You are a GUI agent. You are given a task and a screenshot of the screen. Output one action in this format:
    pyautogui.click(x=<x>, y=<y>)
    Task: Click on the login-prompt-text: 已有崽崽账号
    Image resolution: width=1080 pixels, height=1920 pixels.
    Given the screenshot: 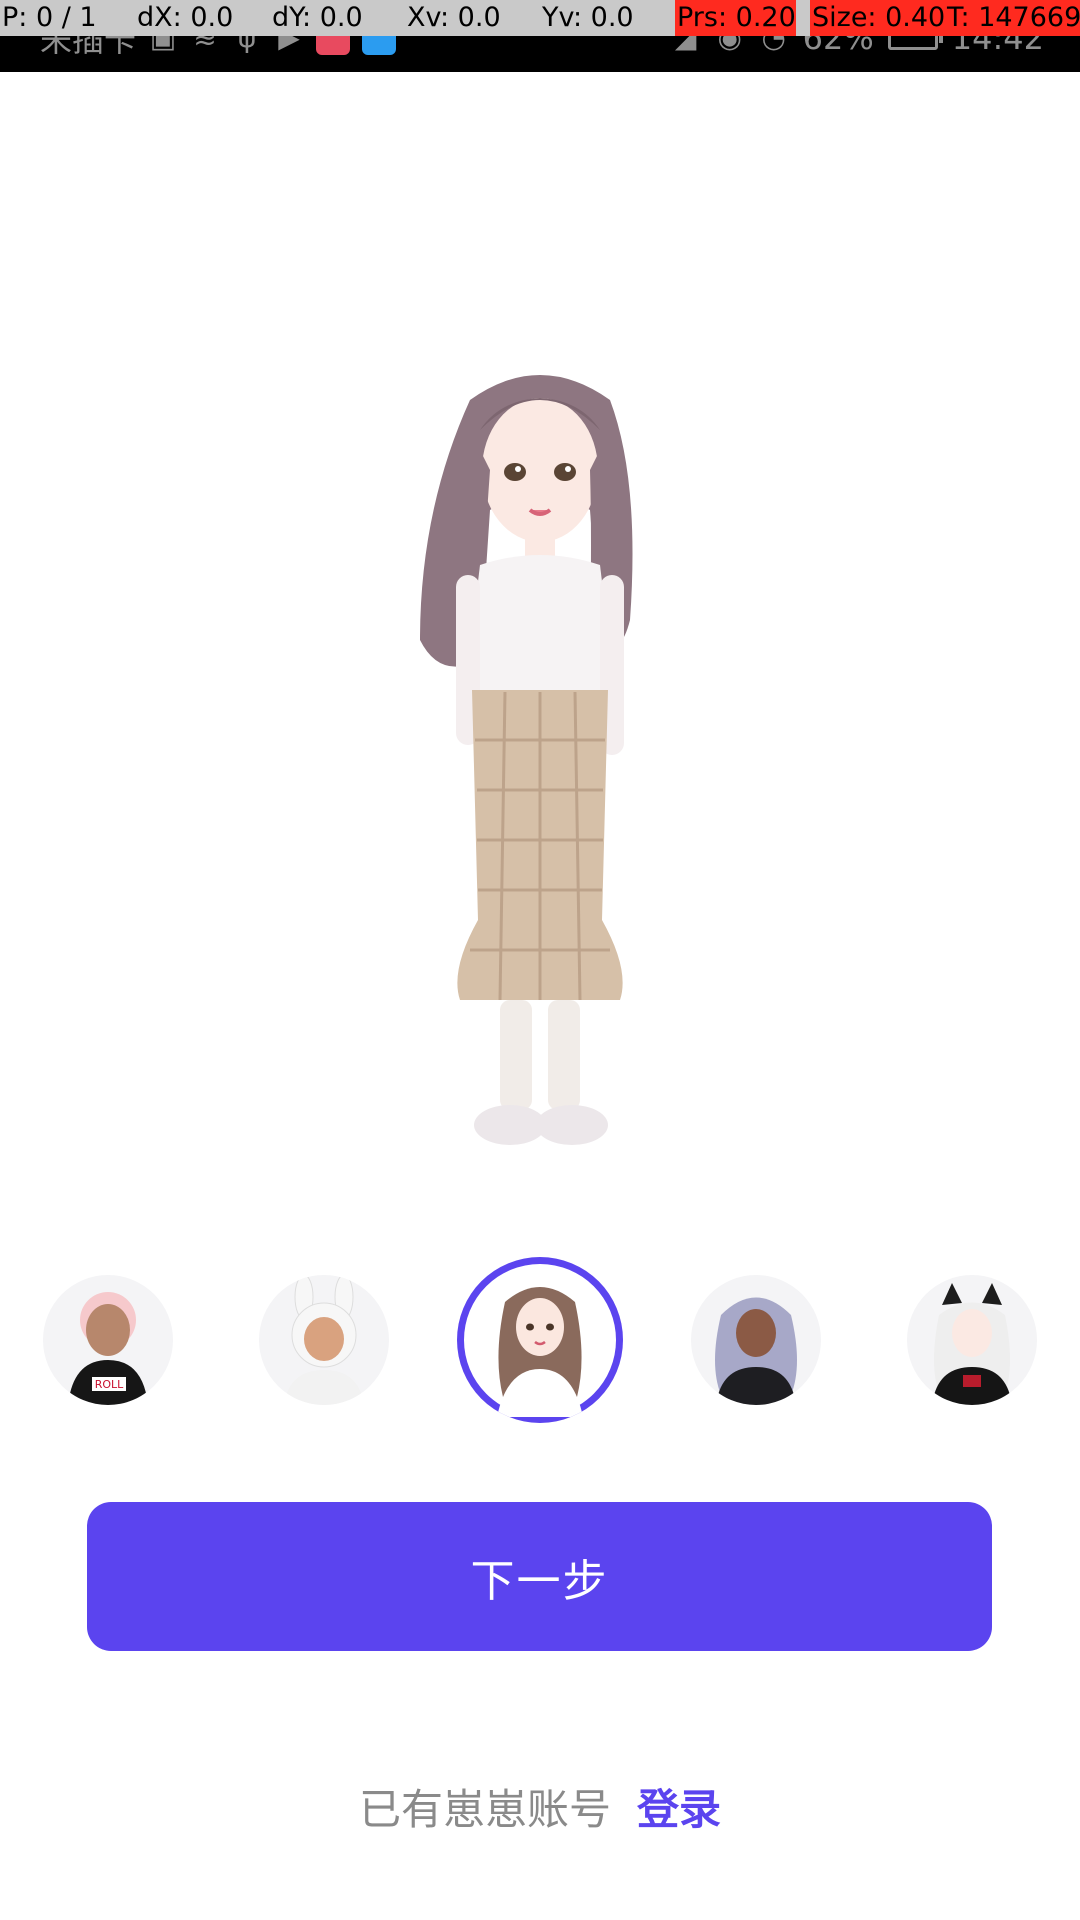 What is the action you would take?
    pyautogui.click(x=484, y=1809)
    